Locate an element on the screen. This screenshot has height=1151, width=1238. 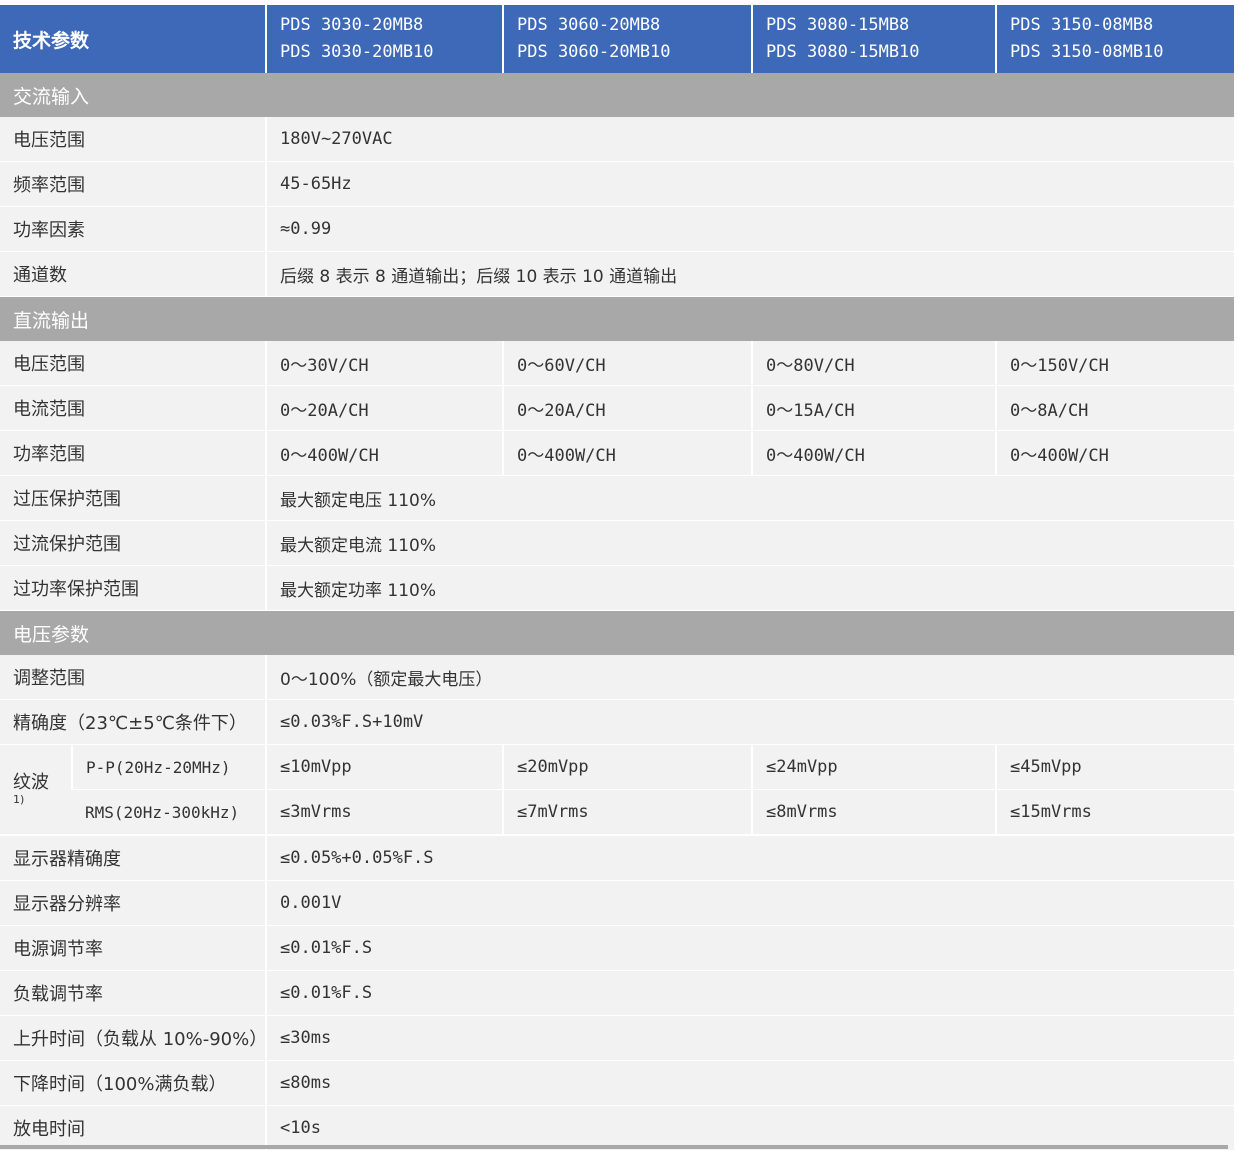
row-label: 负载调节率 is located at coordinates (133, 993).